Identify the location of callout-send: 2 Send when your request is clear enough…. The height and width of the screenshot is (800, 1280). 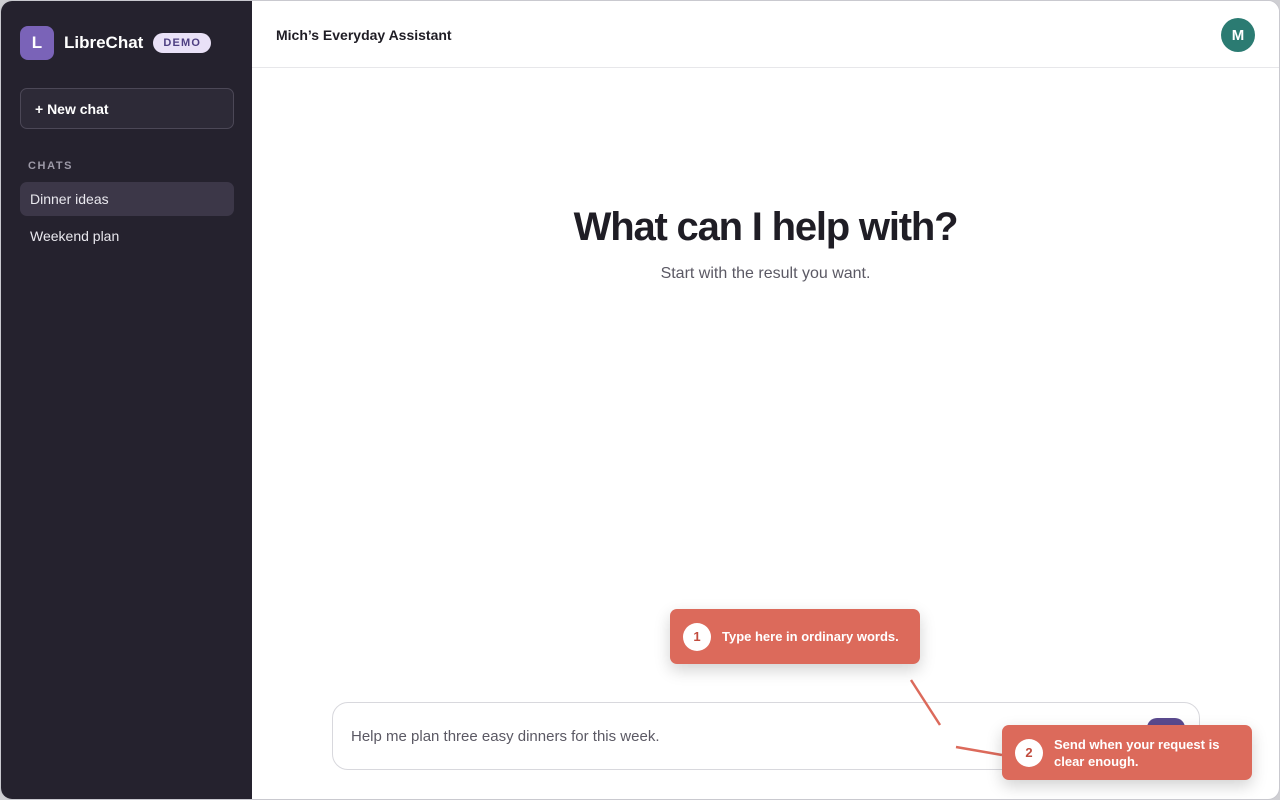
(1127, 752).